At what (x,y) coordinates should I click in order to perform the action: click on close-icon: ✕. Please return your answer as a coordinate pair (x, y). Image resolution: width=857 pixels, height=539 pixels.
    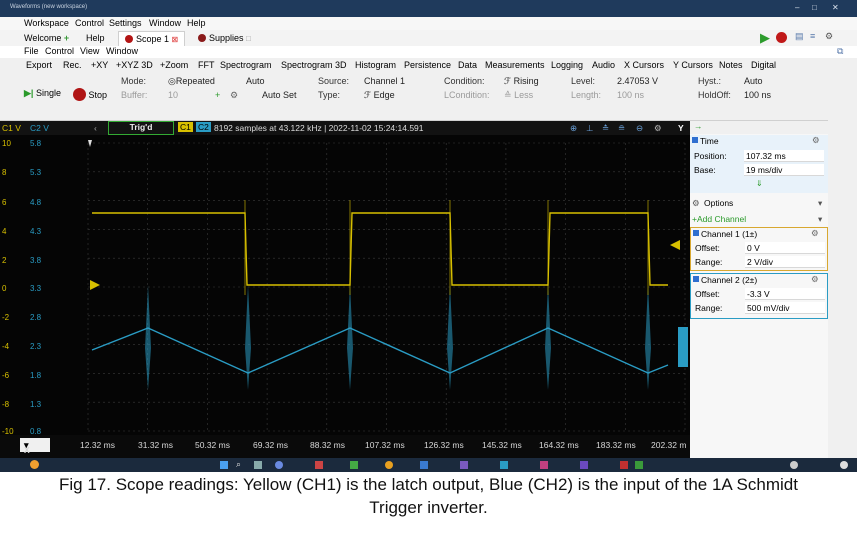
    Looking at the image, I should click on (835, 7).